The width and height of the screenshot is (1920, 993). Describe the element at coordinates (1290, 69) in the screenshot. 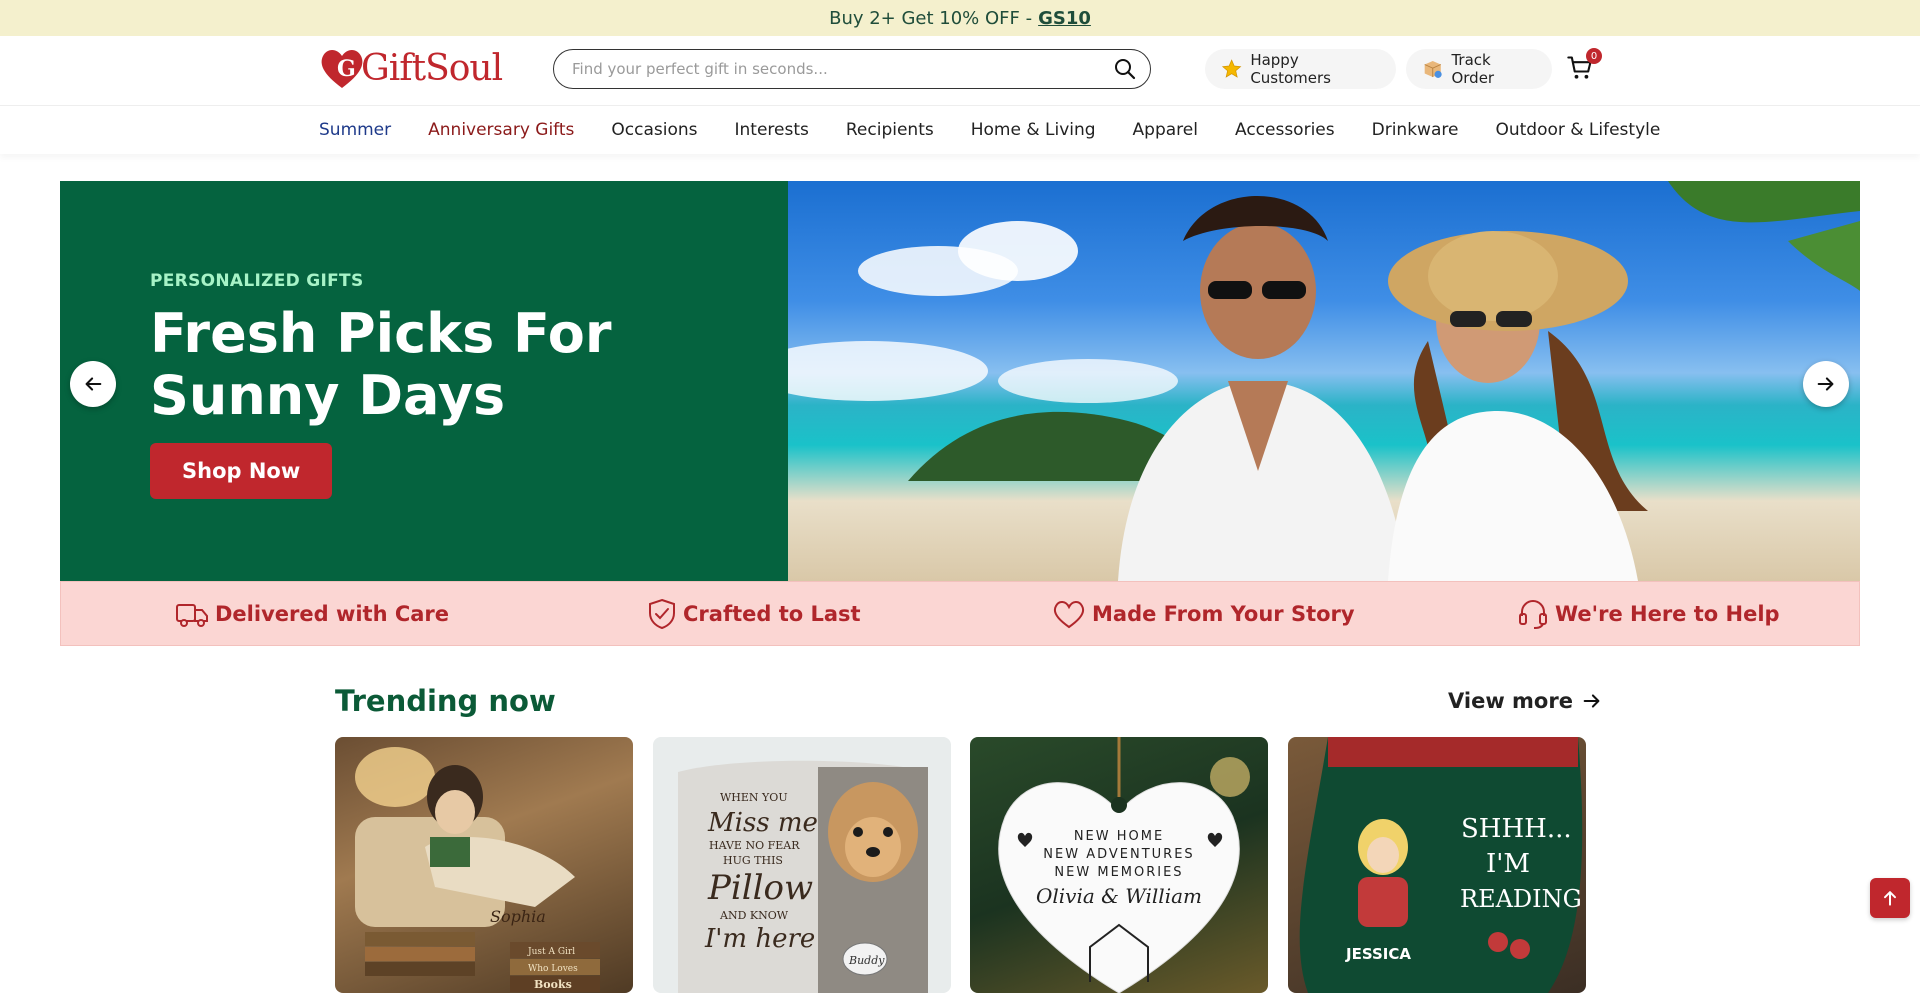

I see `happy-customers-label: Happy Customers` at that location.